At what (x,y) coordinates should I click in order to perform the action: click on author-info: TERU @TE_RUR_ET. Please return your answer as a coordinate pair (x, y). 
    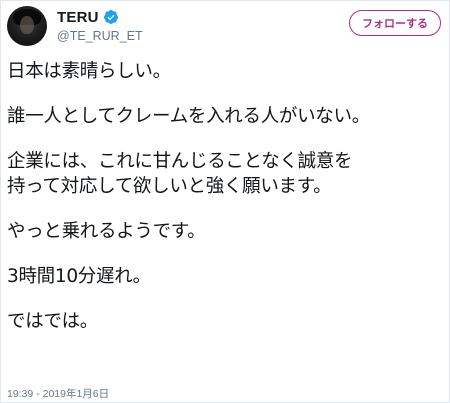
    Looking at the image, I should click on (100, 26).